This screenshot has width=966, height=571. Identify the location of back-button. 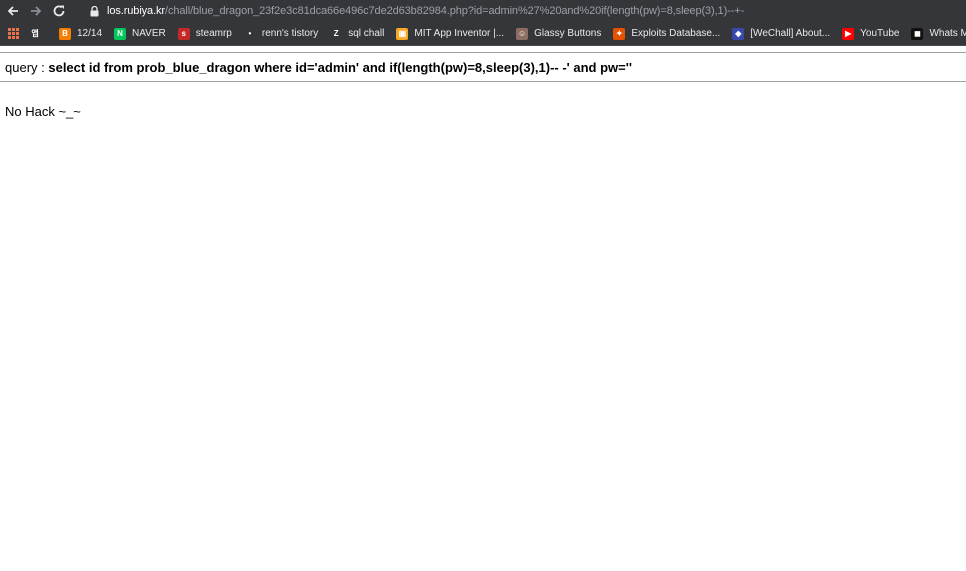
(13, 11).